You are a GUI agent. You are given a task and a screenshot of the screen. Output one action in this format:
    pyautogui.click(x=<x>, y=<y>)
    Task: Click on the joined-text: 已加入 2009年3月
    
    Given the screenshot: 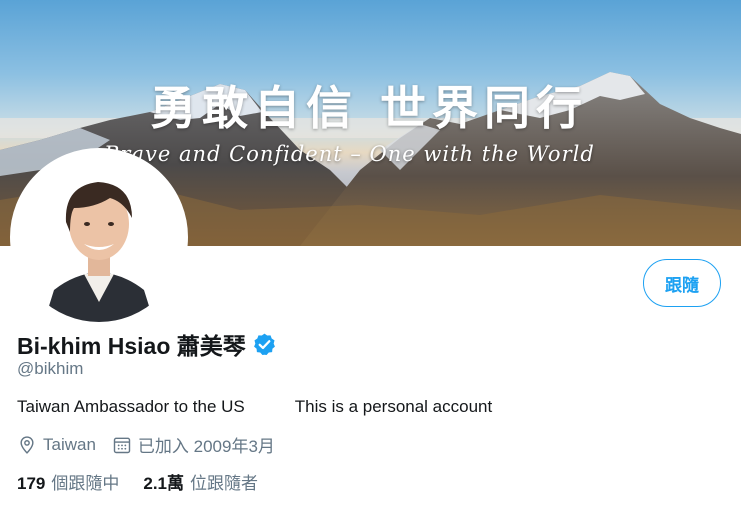 What is the action you would take?
    pyautogui.click(x=206, y=446)
    